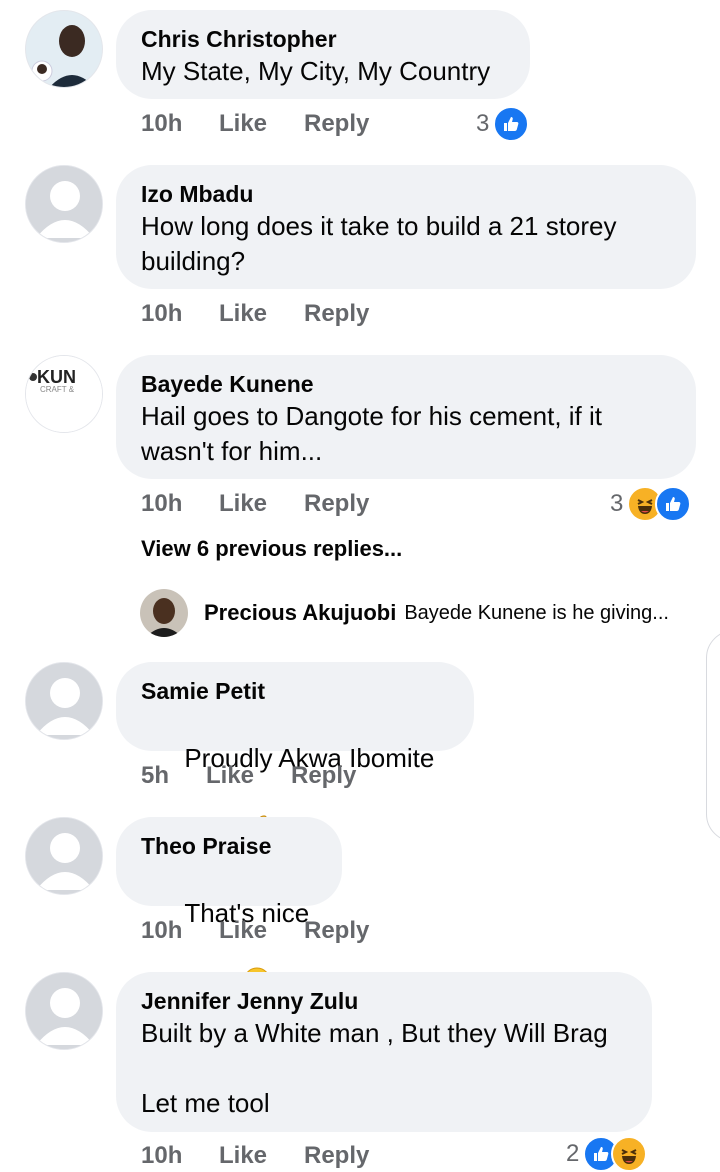 The height and width of the screenshot is (1172, 720). I want to click on side-panel-edge, so click(713, 736).